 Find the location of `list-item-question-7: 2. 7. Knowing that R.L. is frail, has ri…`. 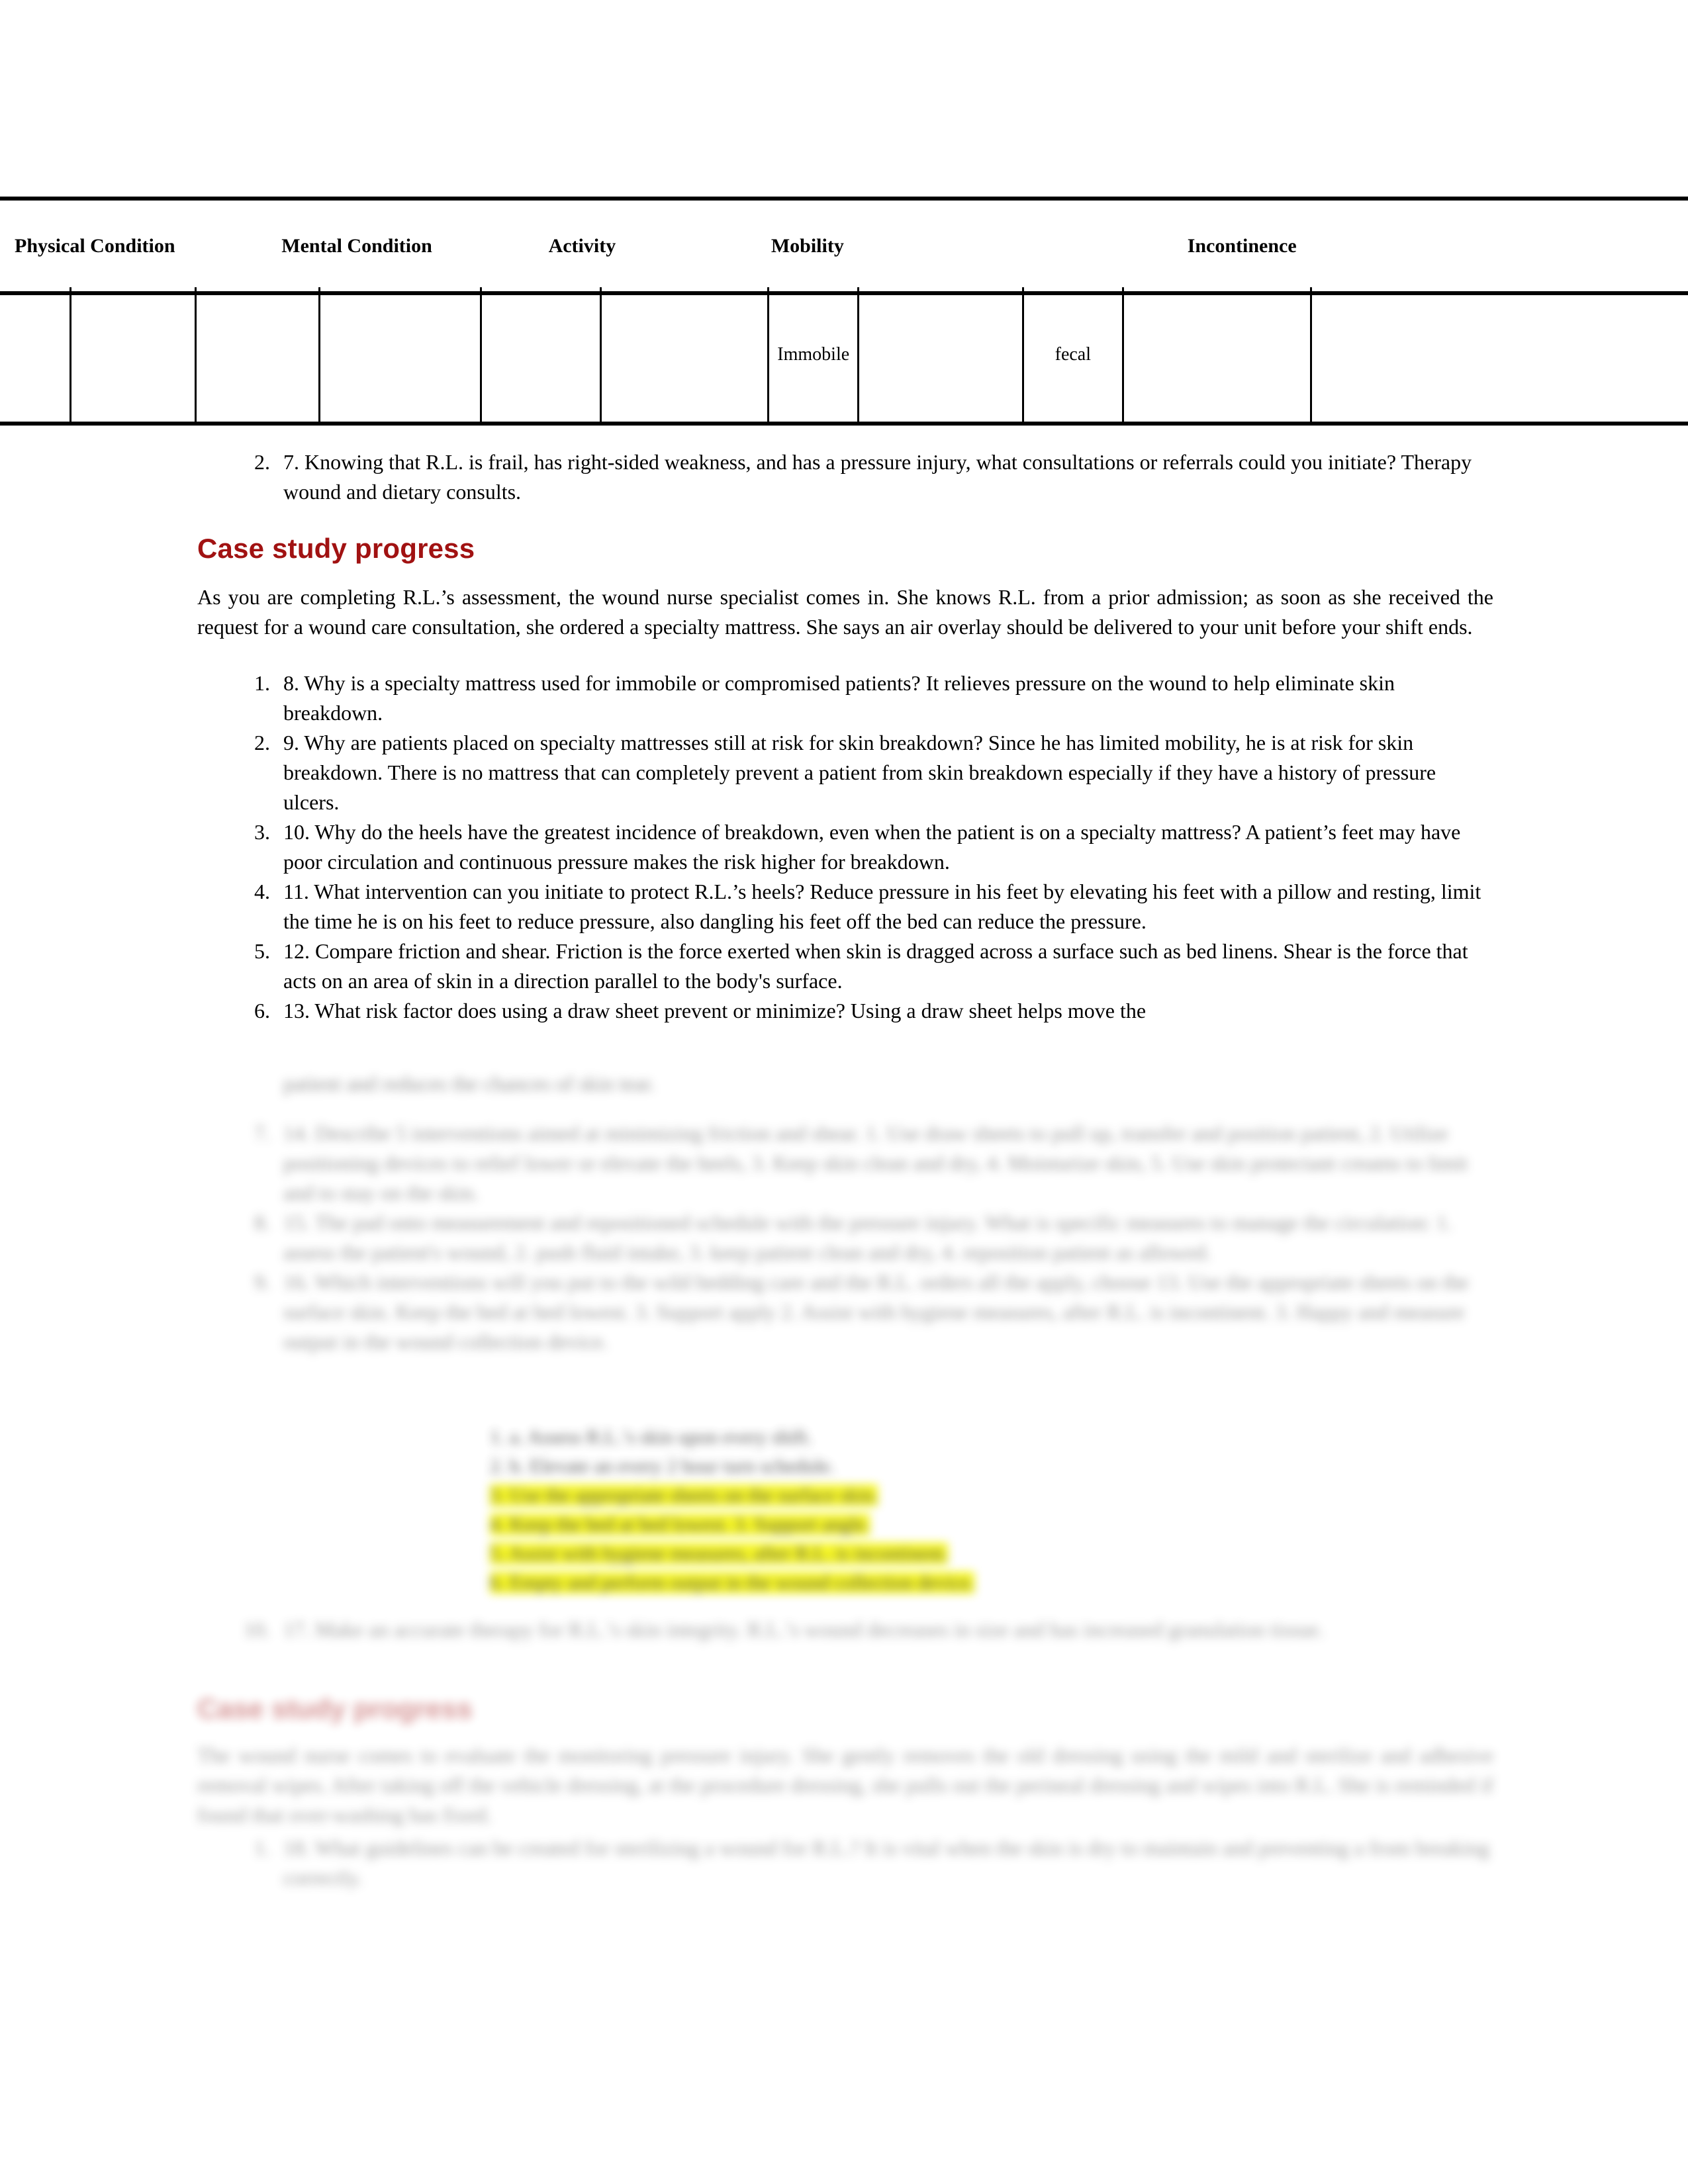

list-item-question-7: 2. 7. Knowing that R.L. is frail, has ri… is located at coordinates (846, 477).